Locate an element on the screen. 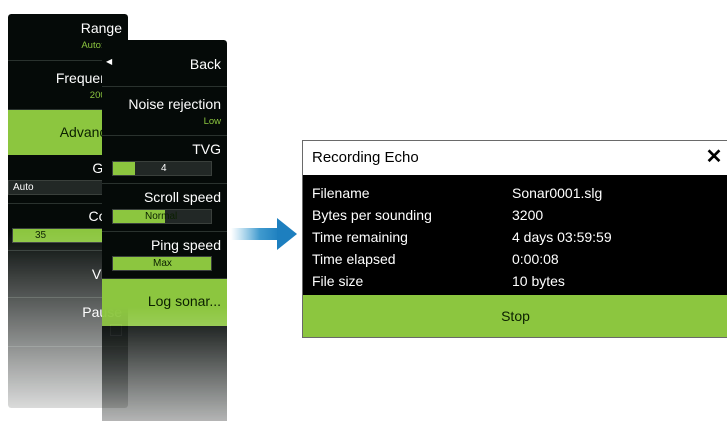  menu-item-ping-speed: Ping speed Max is located at coordinates (164, 255).